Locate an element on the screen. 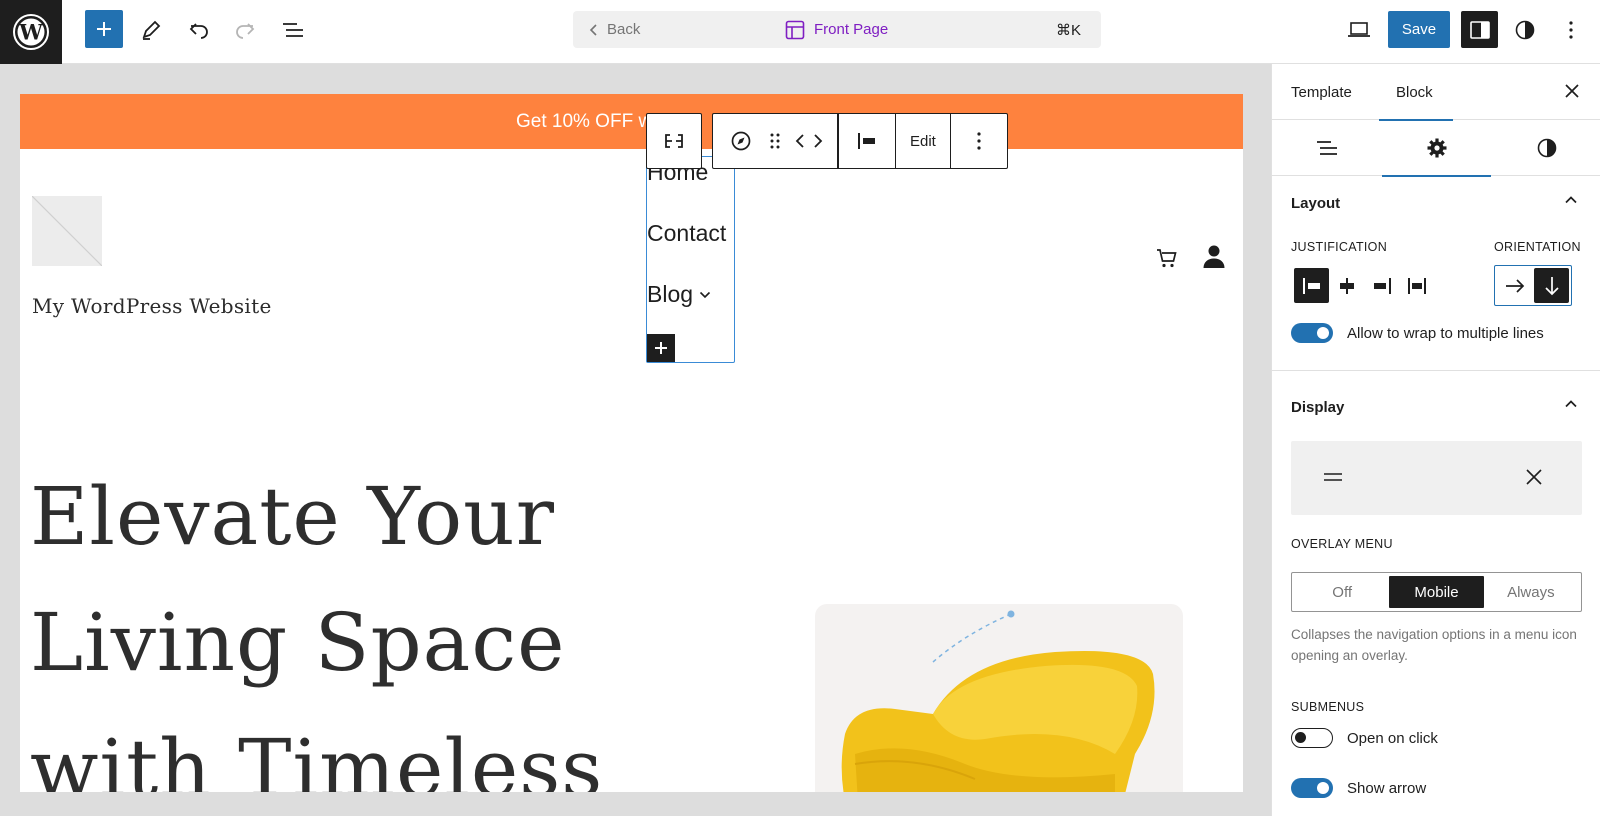 This screenshot has height=816, width=1600. hero-heading: Elevate Your Living Space with Timeless is located at coordinates (316, 623).